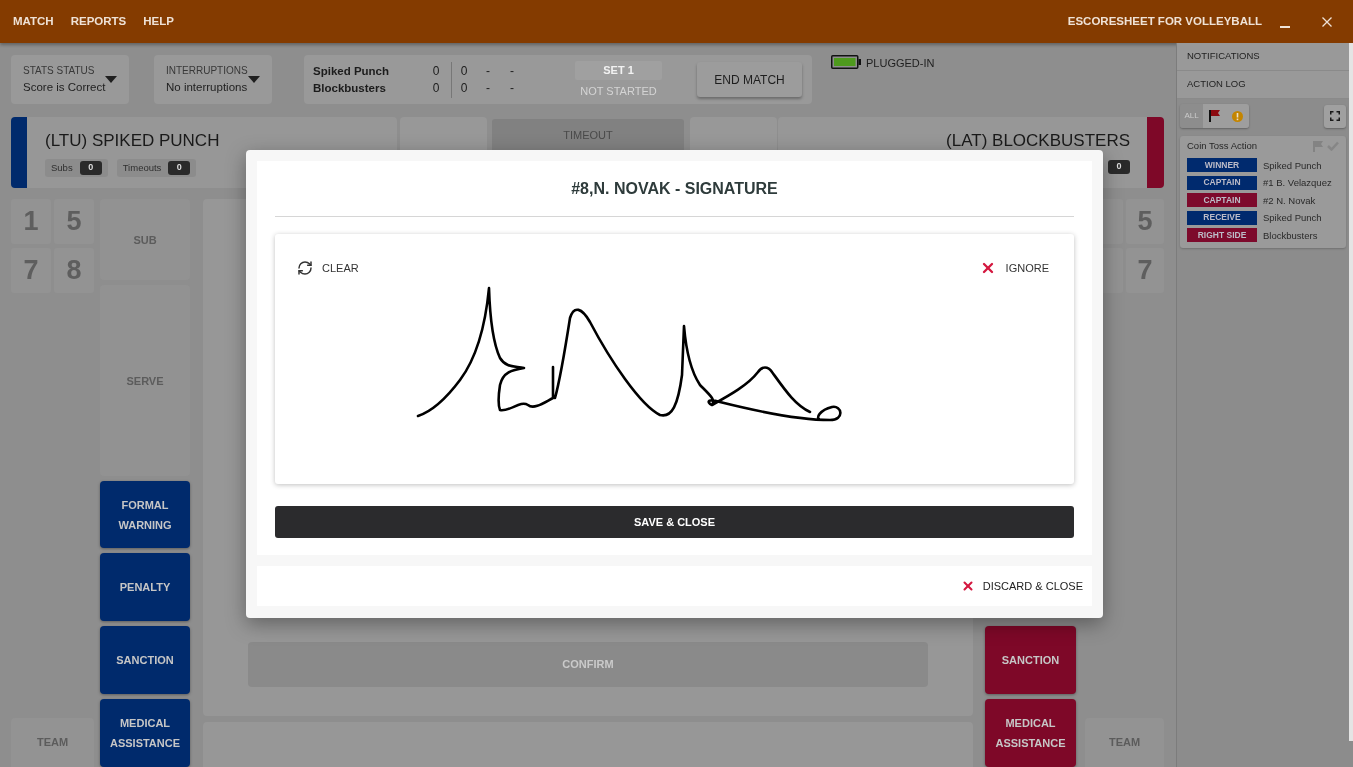  What do you see at coordinates (145, 587) in the screenshot?
I see `action-button: PENALTY` at bounding box center [145, 587].